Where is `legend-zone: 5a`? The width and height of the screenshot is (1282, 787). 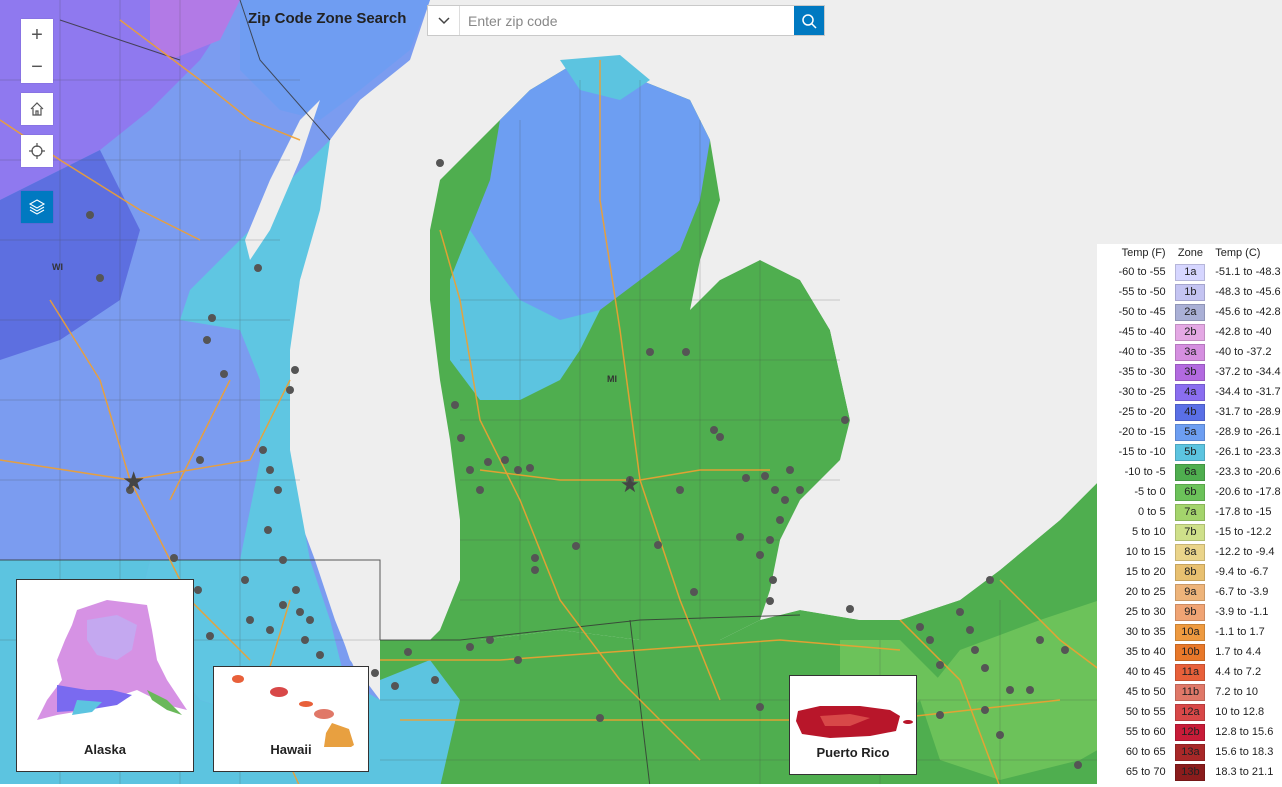
legend-zone: 5a is located at coordinates (1191, 432).